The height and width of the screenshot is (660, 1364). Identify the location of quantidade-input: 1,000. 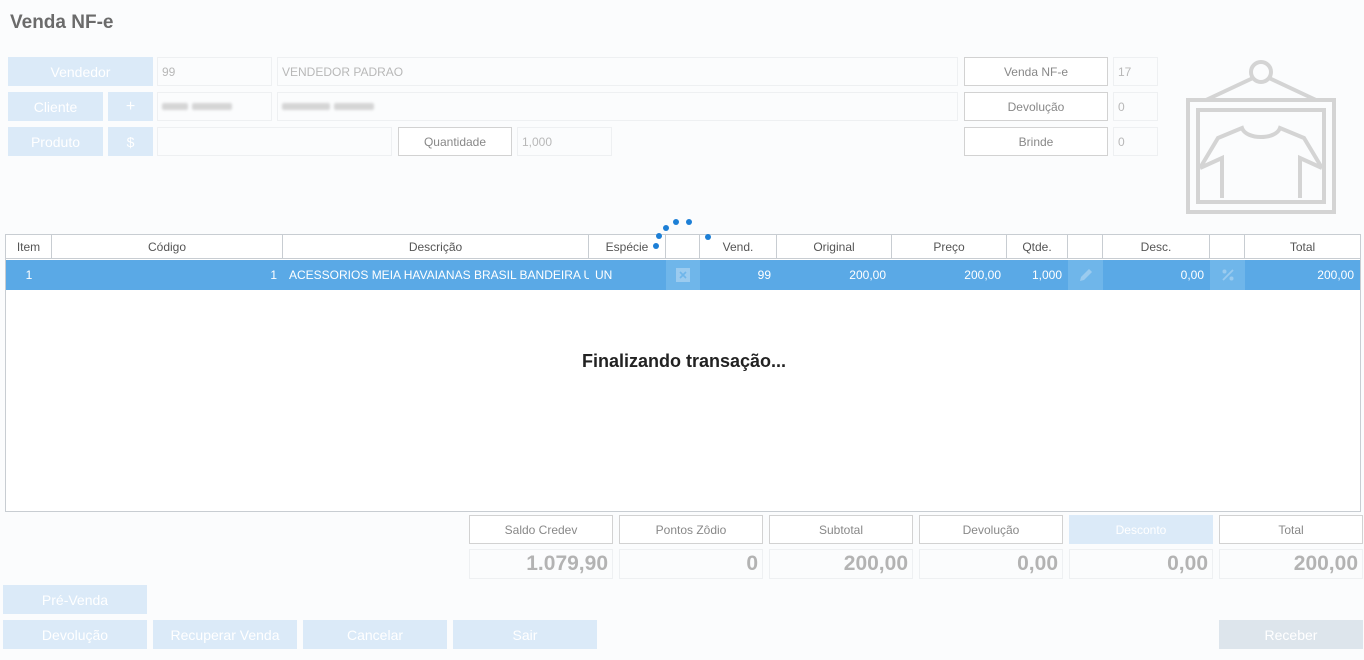
(564, 141).